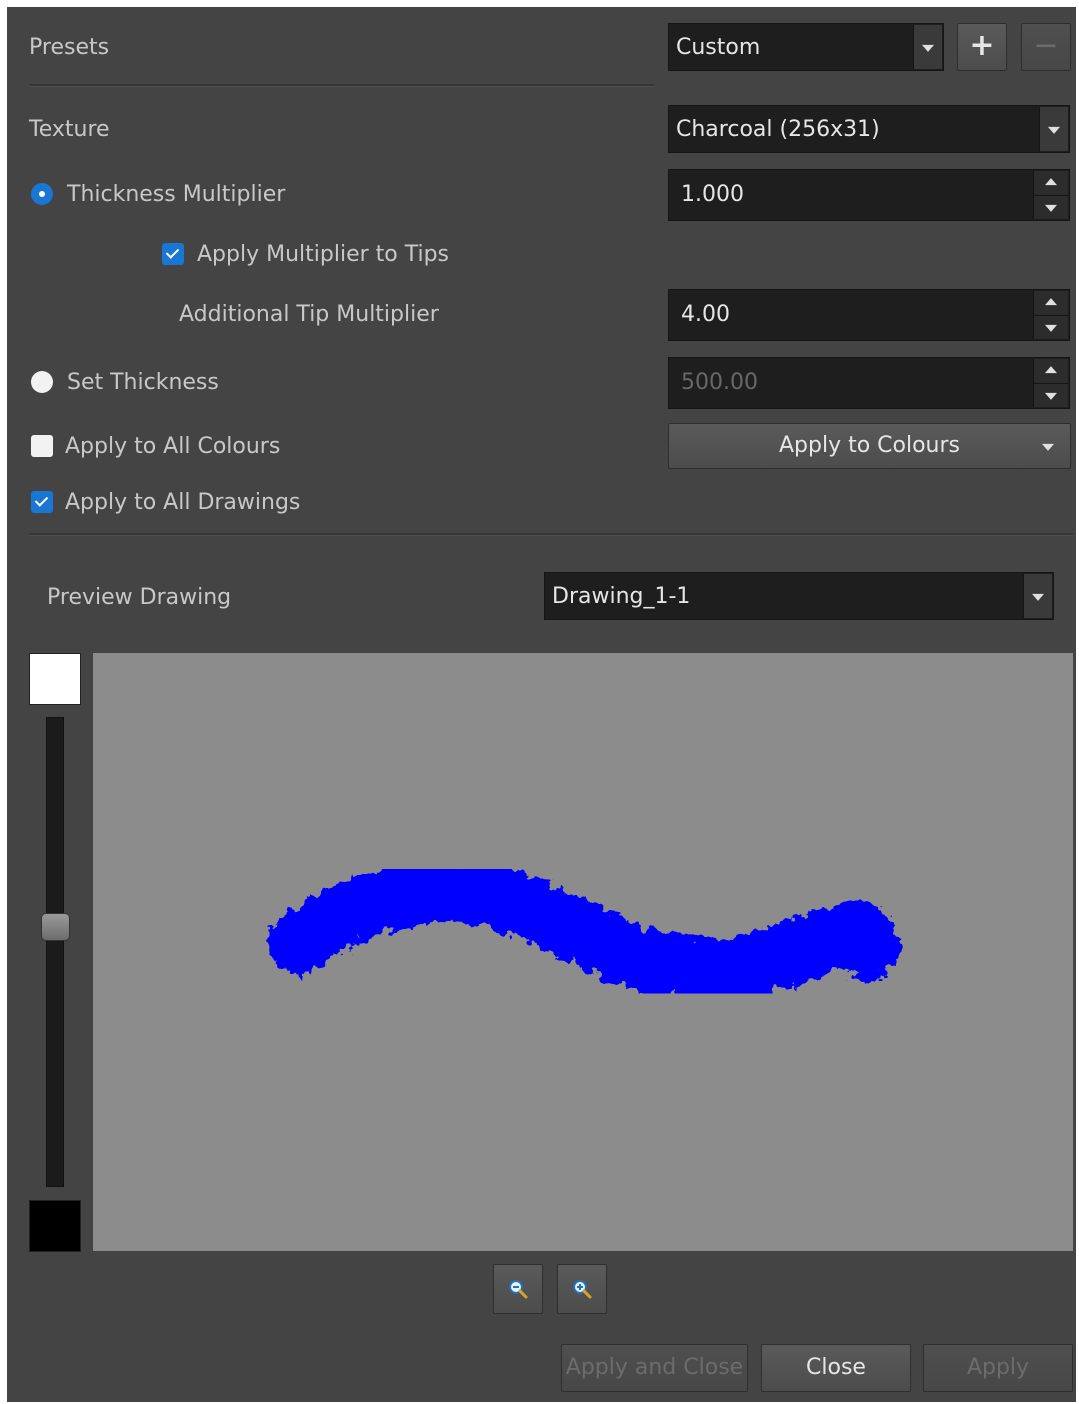 This screenshot has width=1079, height=1404. I want to click on zoom-in-button, so click(582, 1289).